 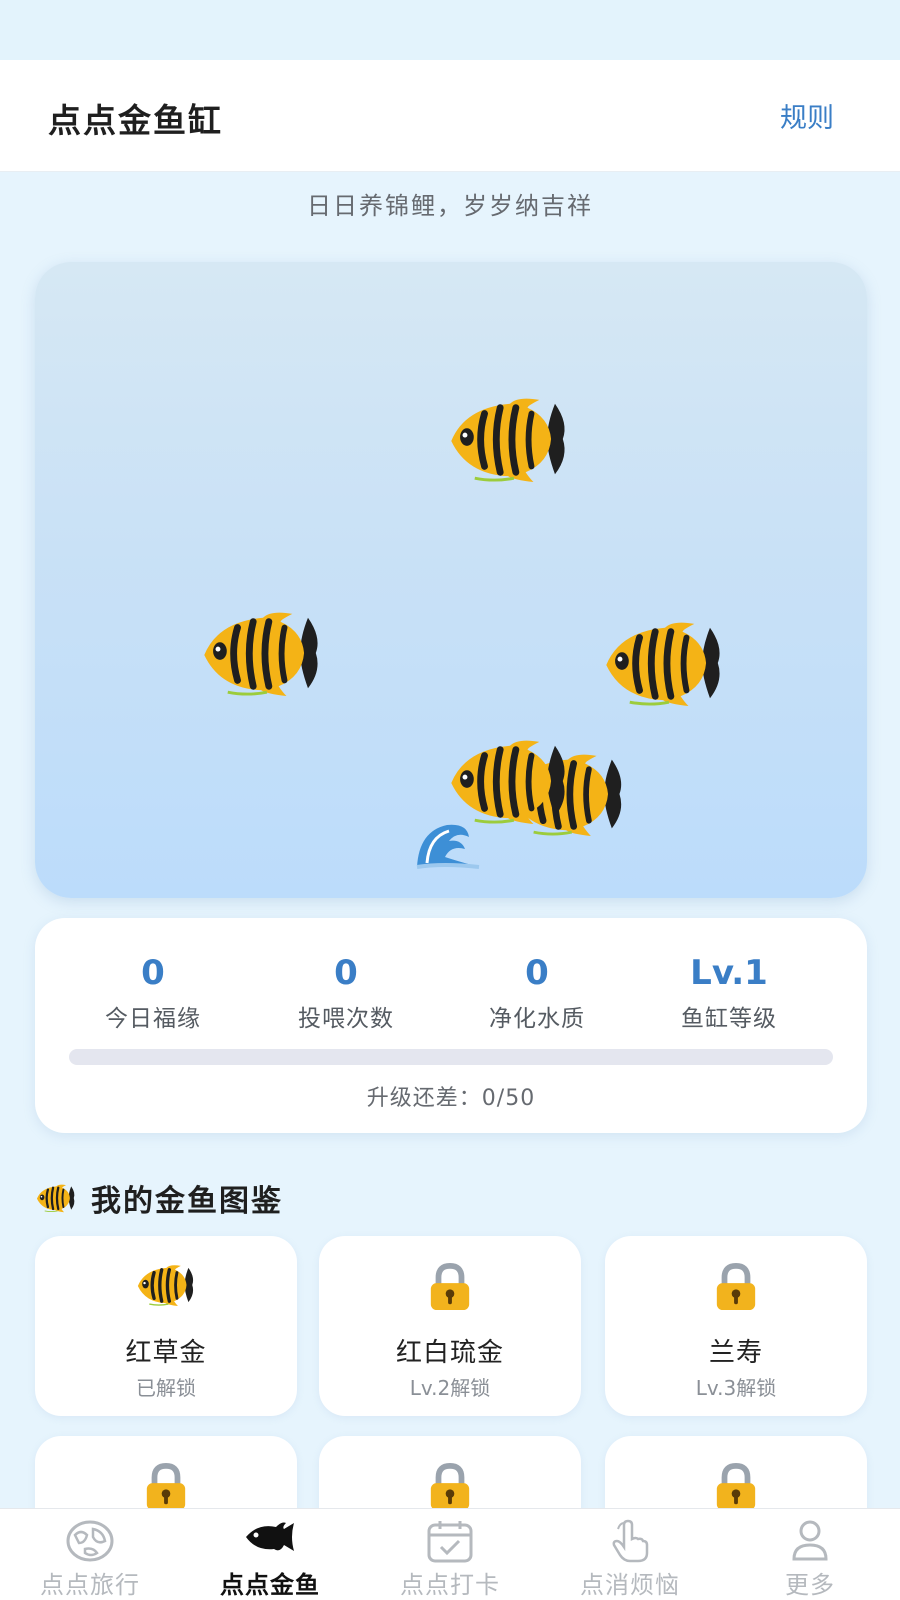 I want to click on rules-link: 规则, so click(x=807, y=115).